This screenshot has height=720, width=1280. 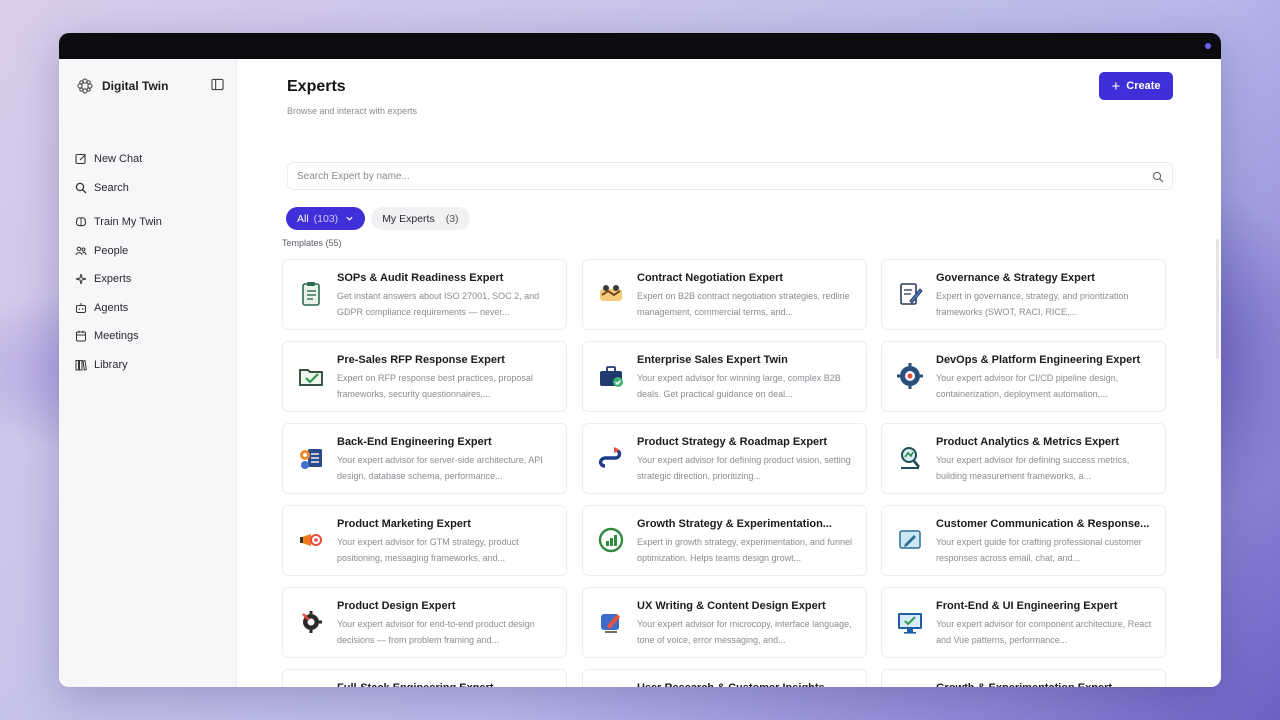 I want to click on roadmap-icon, so click(x=610, y=457).